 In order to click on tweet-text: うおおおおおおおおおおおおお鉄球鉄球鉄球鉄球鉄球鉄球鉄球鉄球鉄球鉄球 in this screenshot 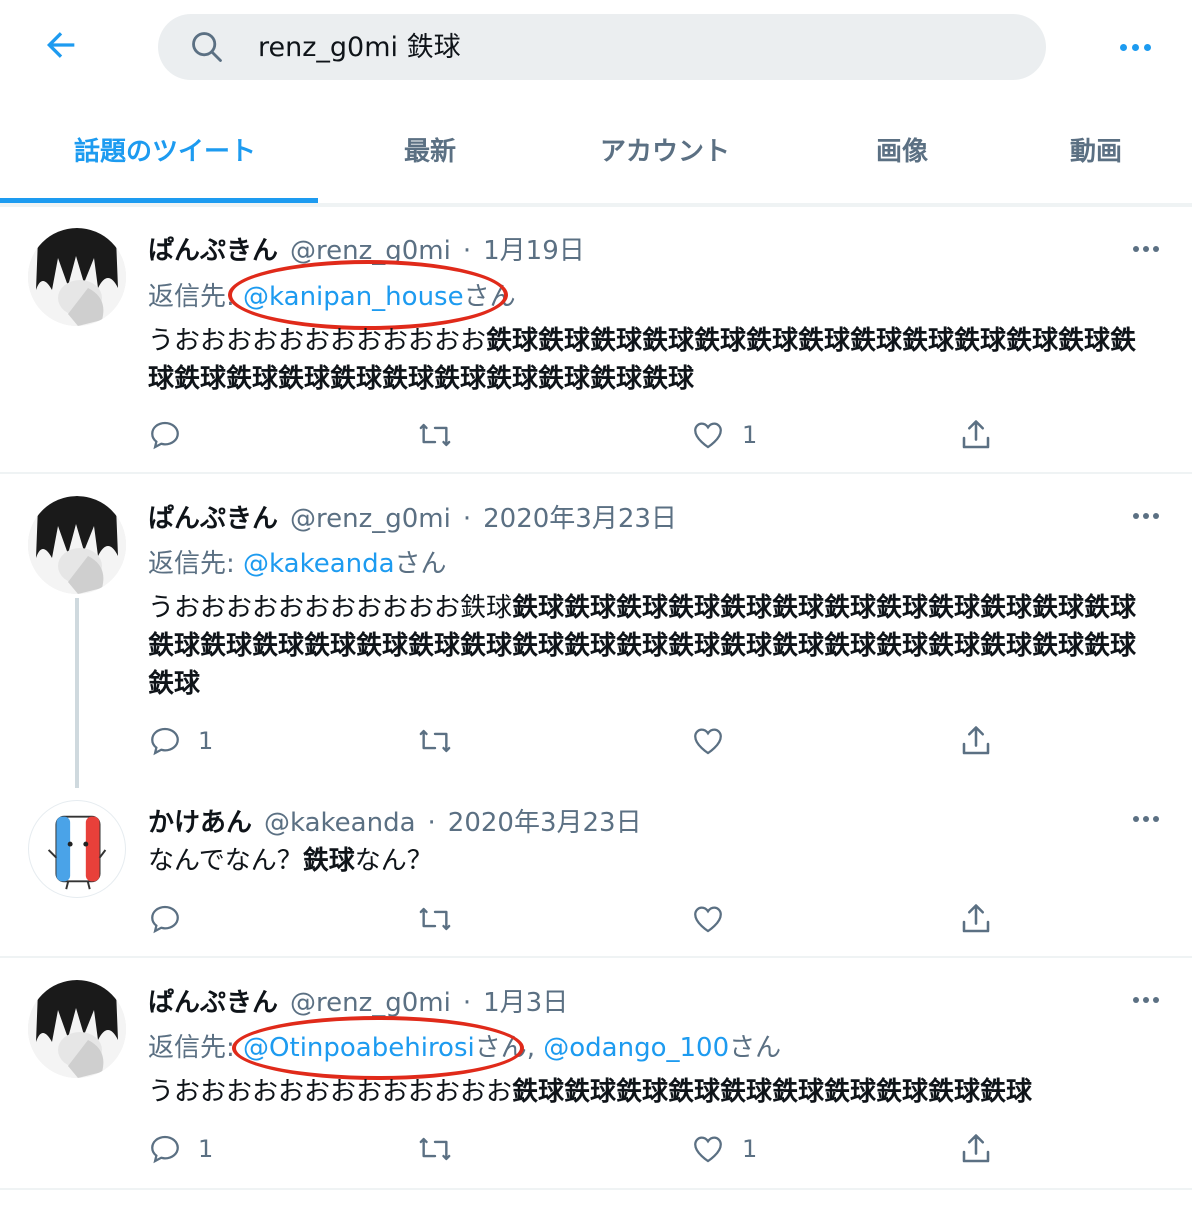, I will do `click(590, 1092)`.